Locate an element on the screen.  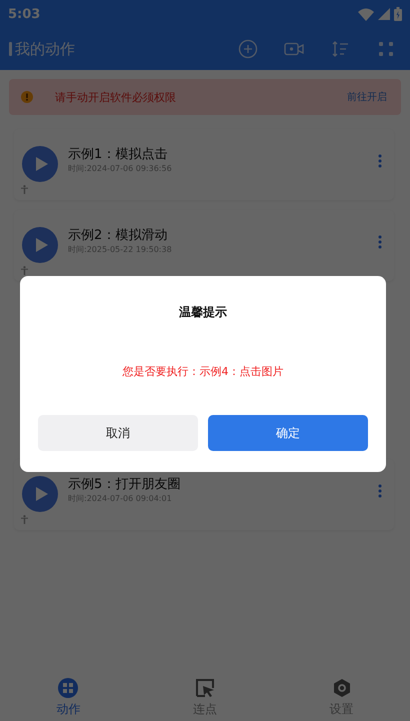
fullscreen-icon is located at coordinates (386, 49).